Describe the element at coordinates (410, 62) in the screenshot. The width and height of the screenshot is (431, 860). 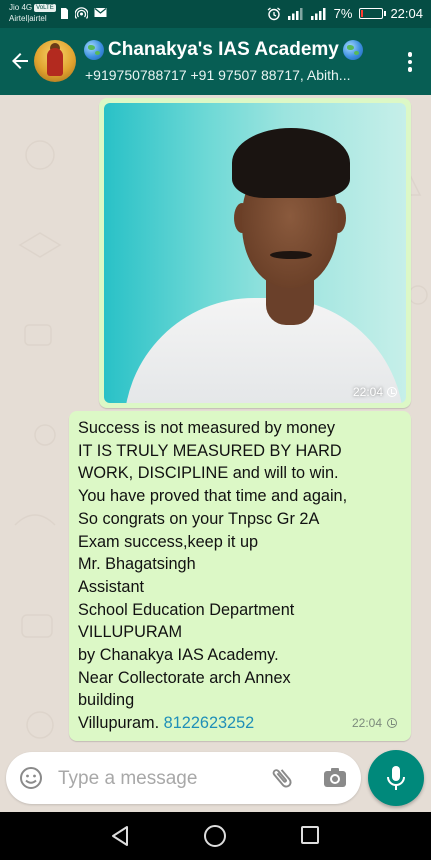
I see `more-vert-icon` at that location.